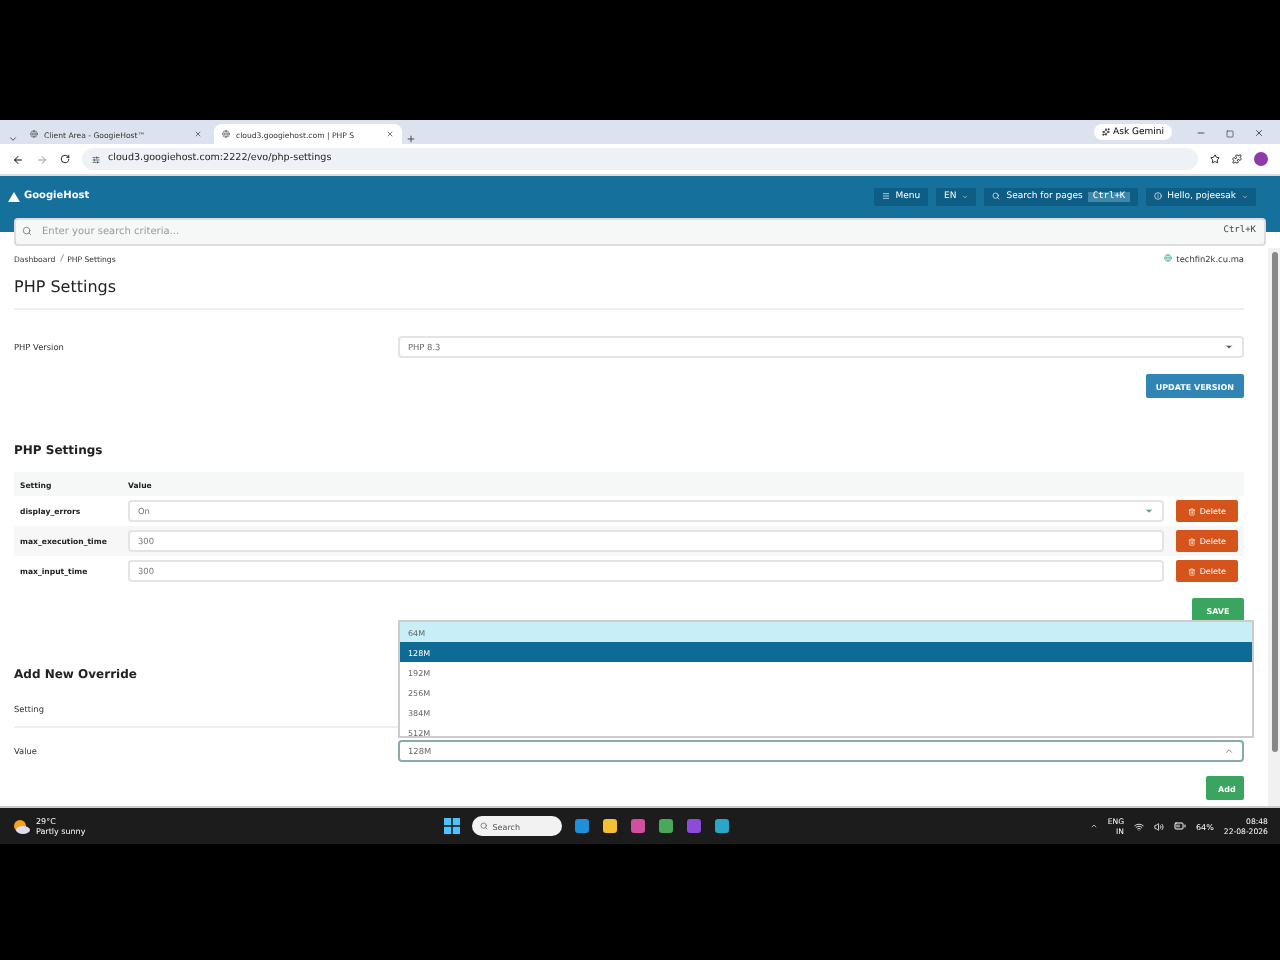 Image resolution: width=1280 pixels, height=960 pixels. I want to click on extensions-icon, so click(1237, 159).